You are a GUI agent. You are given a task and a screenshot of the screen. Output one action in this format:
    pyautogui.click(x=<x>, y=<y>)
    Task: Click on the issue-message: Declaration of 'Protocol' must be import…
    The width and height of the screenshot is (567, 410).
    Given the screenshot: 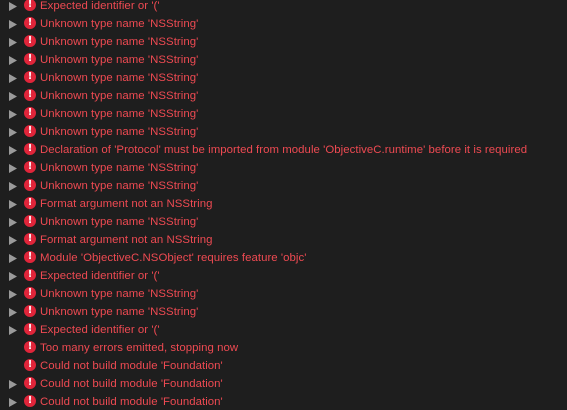 What is the action you would take?
    pyautogui.click(x=284, y=150)
    